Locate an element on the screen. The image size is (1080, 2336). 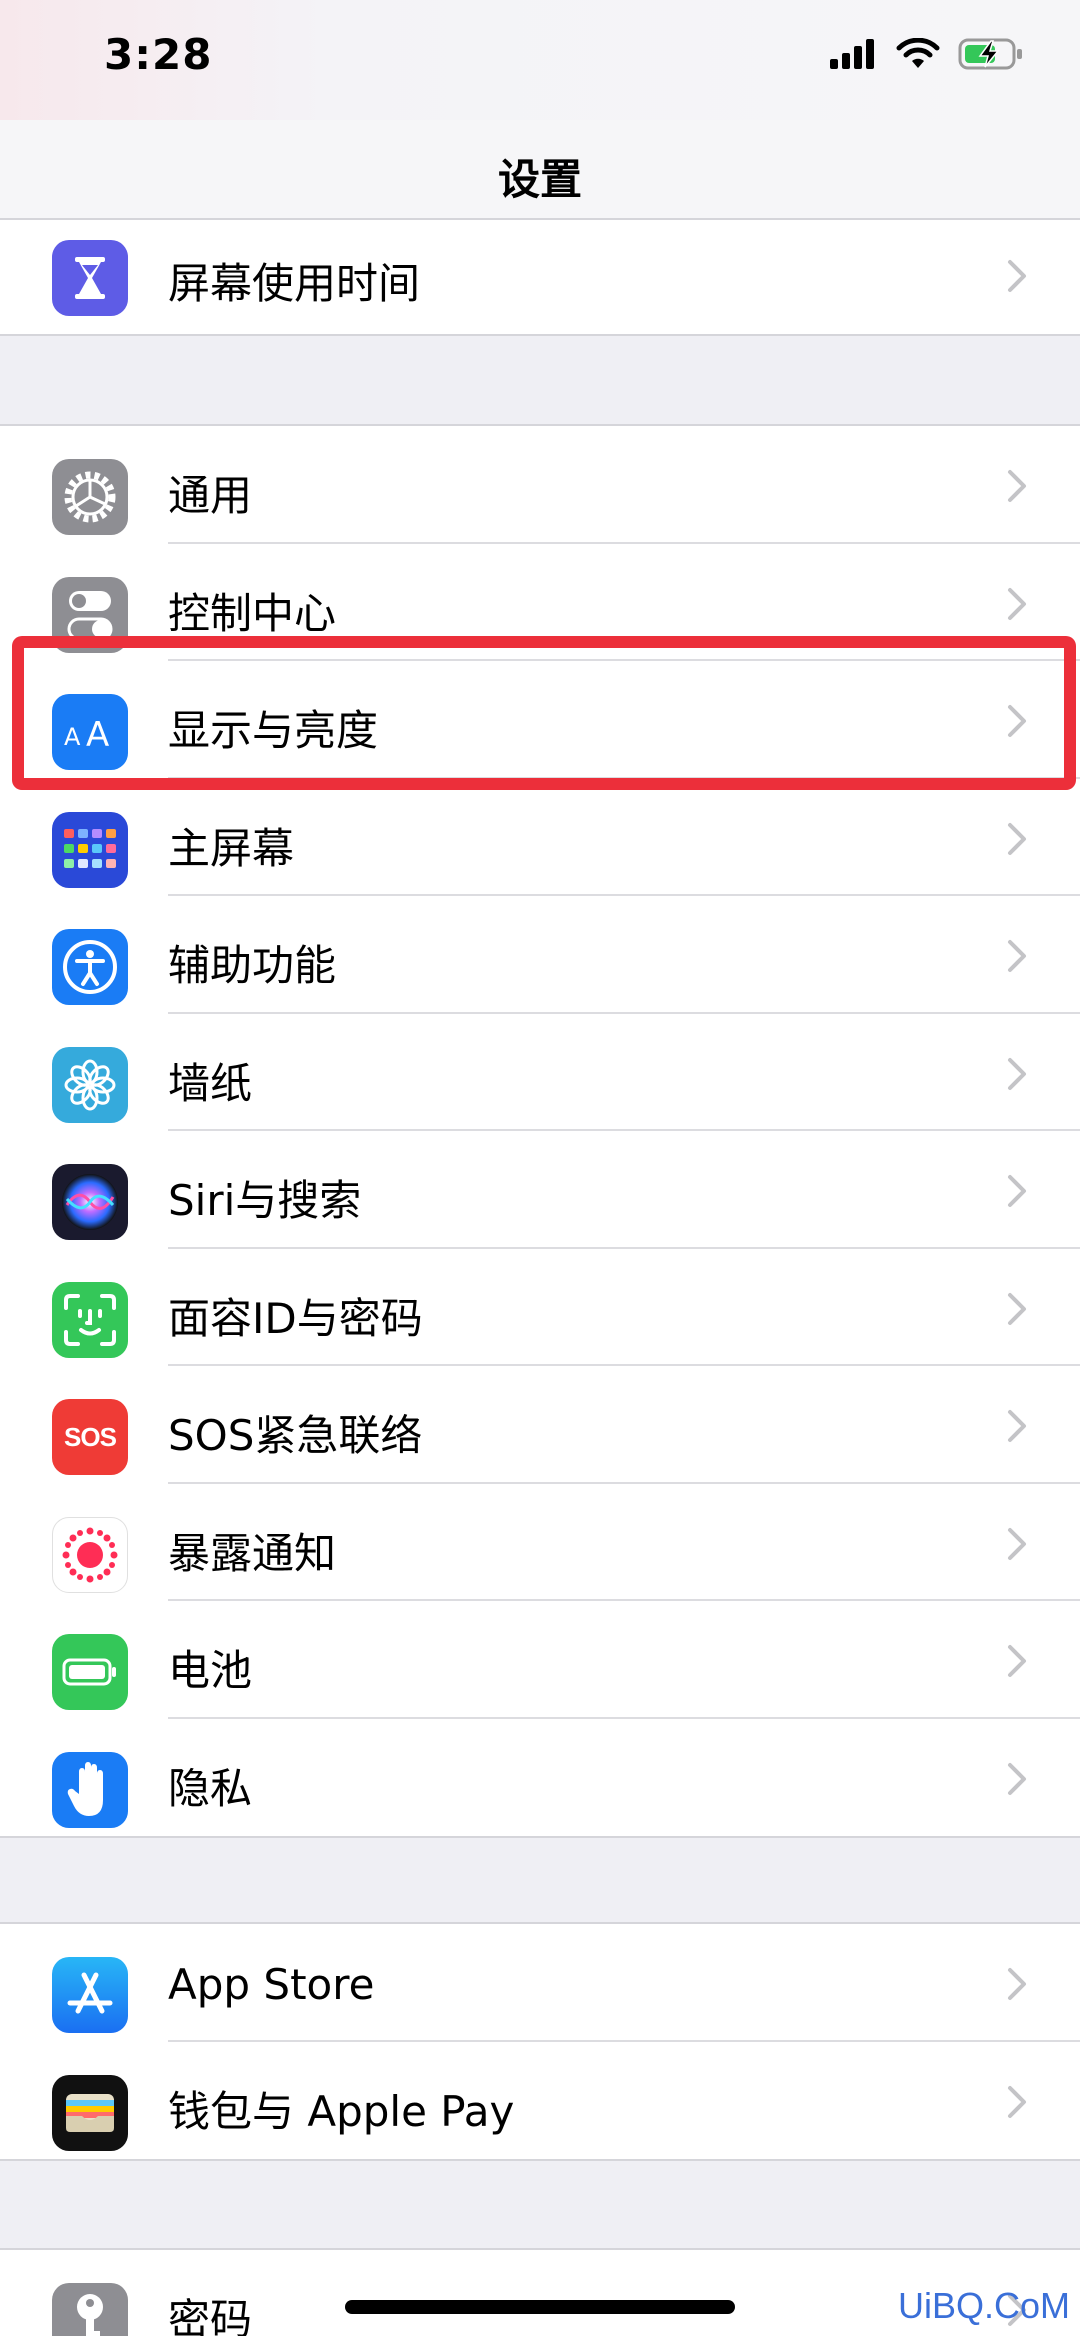
key-icon is located at coordinates (90, 2309).